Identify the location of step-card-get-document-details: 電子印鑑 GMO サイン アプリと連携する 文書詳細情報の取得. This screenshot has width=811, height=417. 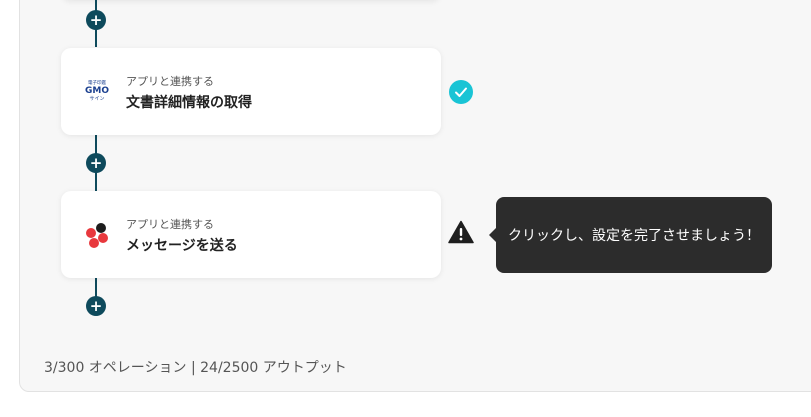
(251, 91).